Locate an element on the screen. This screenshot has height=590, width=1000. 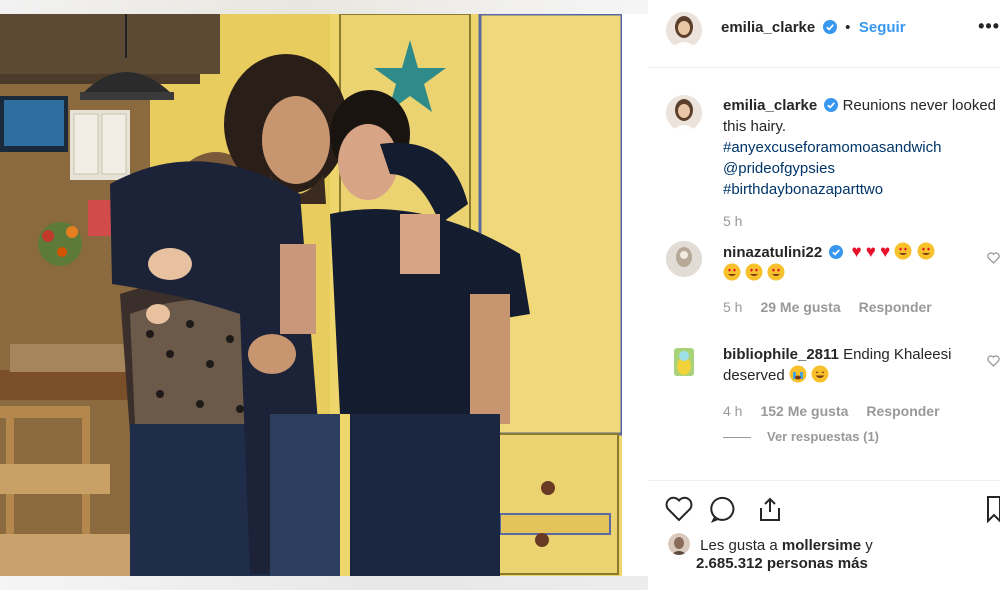
liker-avatar is located at coordinates (679, 544).